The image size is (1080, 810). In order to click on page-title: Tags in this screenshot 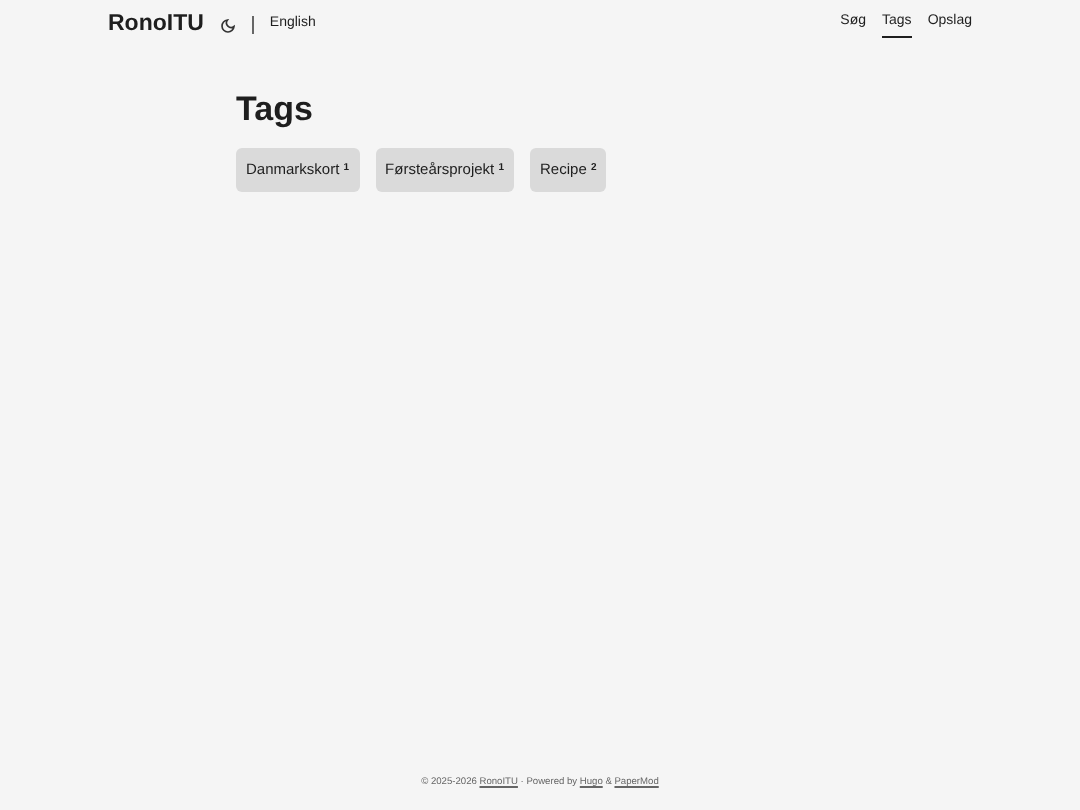, I will do `click(275, 110)`.